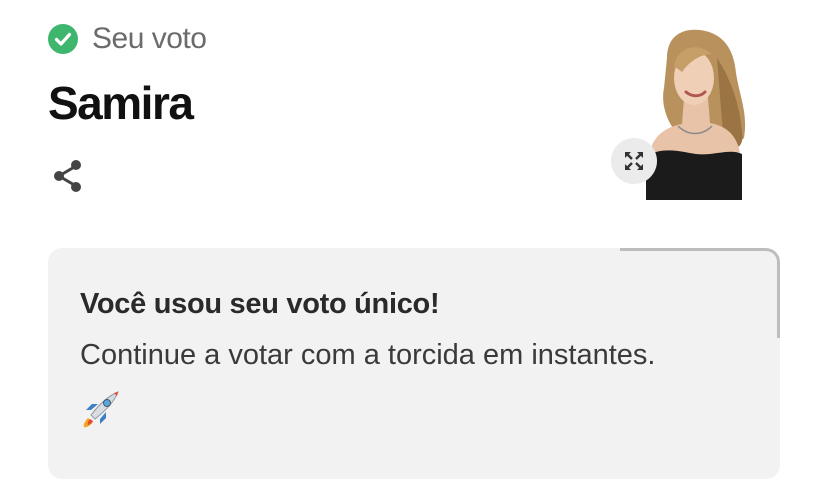  I want to click on rocket-icon, so click(101, 409).